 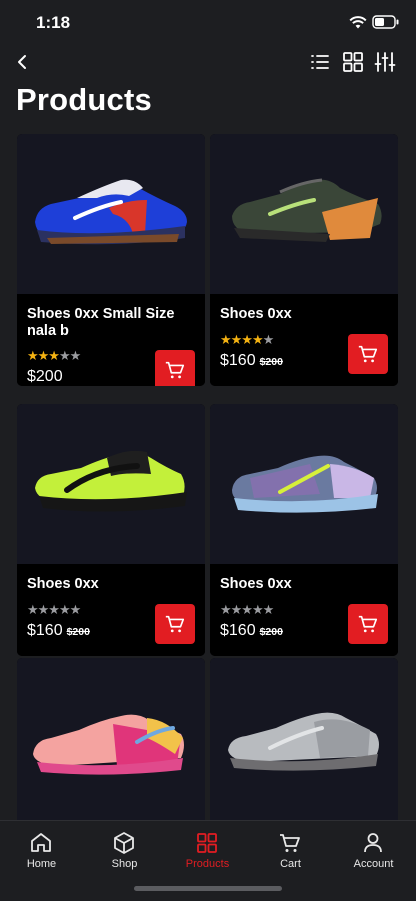 What do you see at coordinates (208, 888) in the screenshot?
I see `home-indicator` at bounding box center [208, 888].